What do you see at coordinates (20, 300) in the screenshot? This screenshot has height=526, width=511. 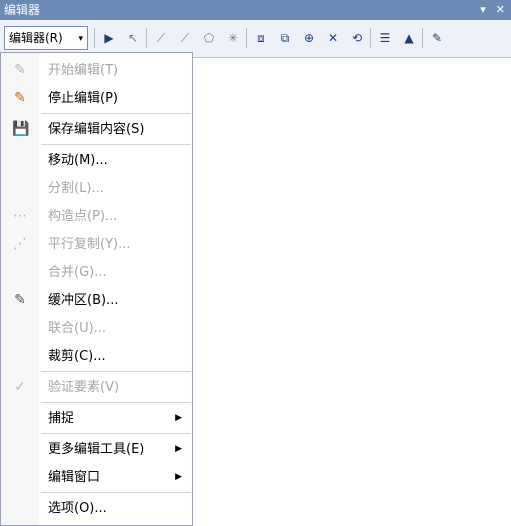 I see `buffer-icon: ✎` at bounding box center [20, 300].